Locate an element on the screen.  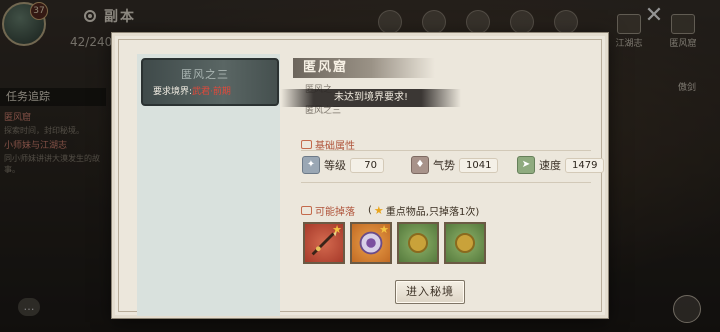
attr-momentum: ♦ 气势 1041 is located at coordinates (455, 165).